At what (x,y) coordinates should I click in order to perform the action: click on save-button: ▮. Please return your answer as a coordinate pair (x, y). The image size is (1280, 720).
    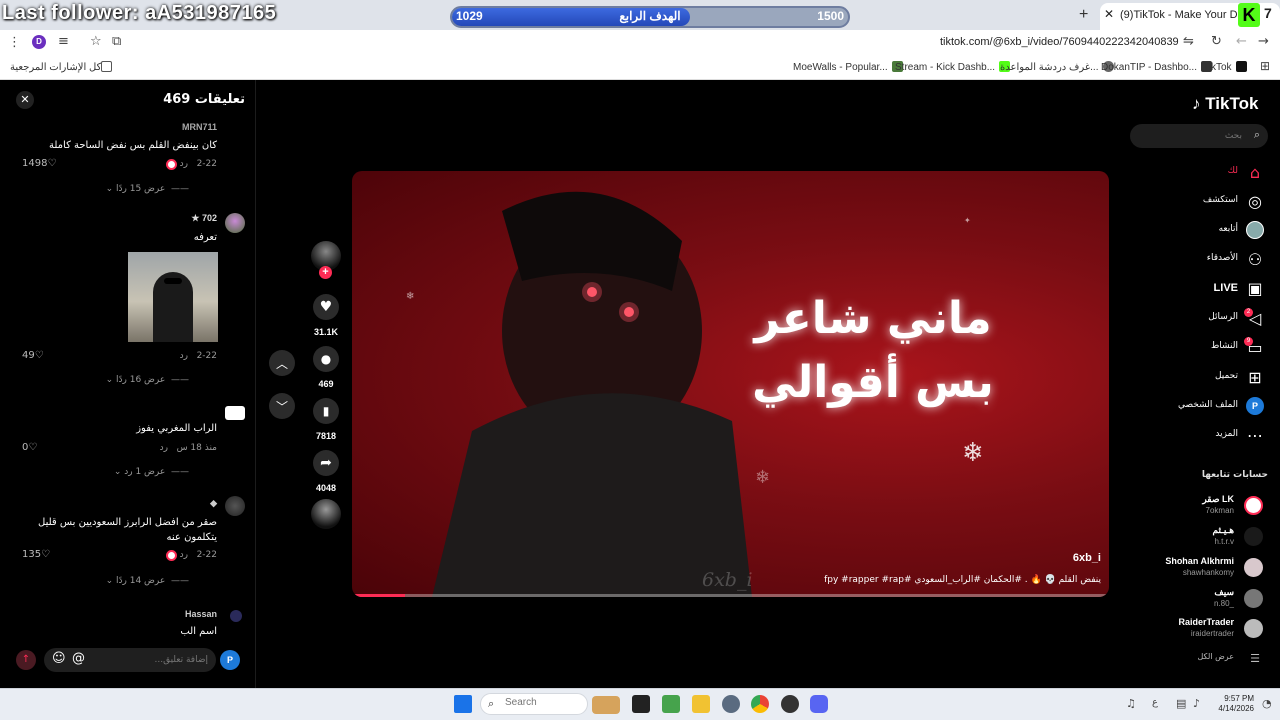
    Looking at the image, I should click on (326, 411).